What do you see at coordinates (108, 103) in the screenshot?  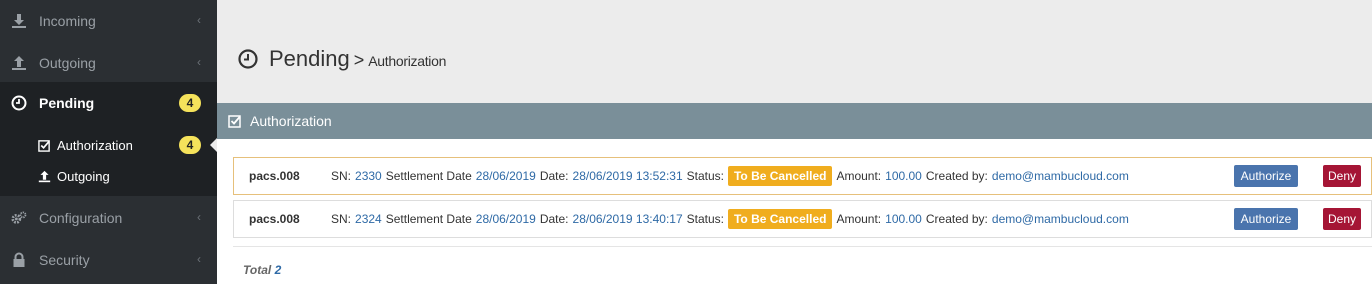 I see `sidebar-item-pending: Pending 4` at bounding box center [108, 103].